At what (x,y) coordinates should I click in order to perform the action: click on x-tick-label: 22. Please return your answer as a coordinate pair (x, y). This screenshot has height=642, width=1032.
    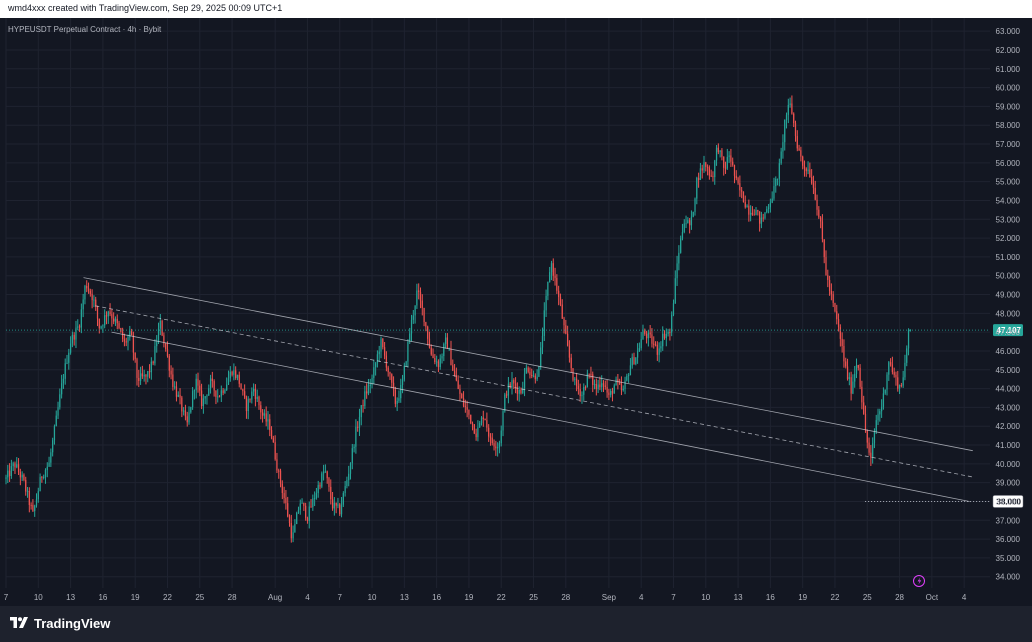
    Looking at the image, I should click on (501, 597).